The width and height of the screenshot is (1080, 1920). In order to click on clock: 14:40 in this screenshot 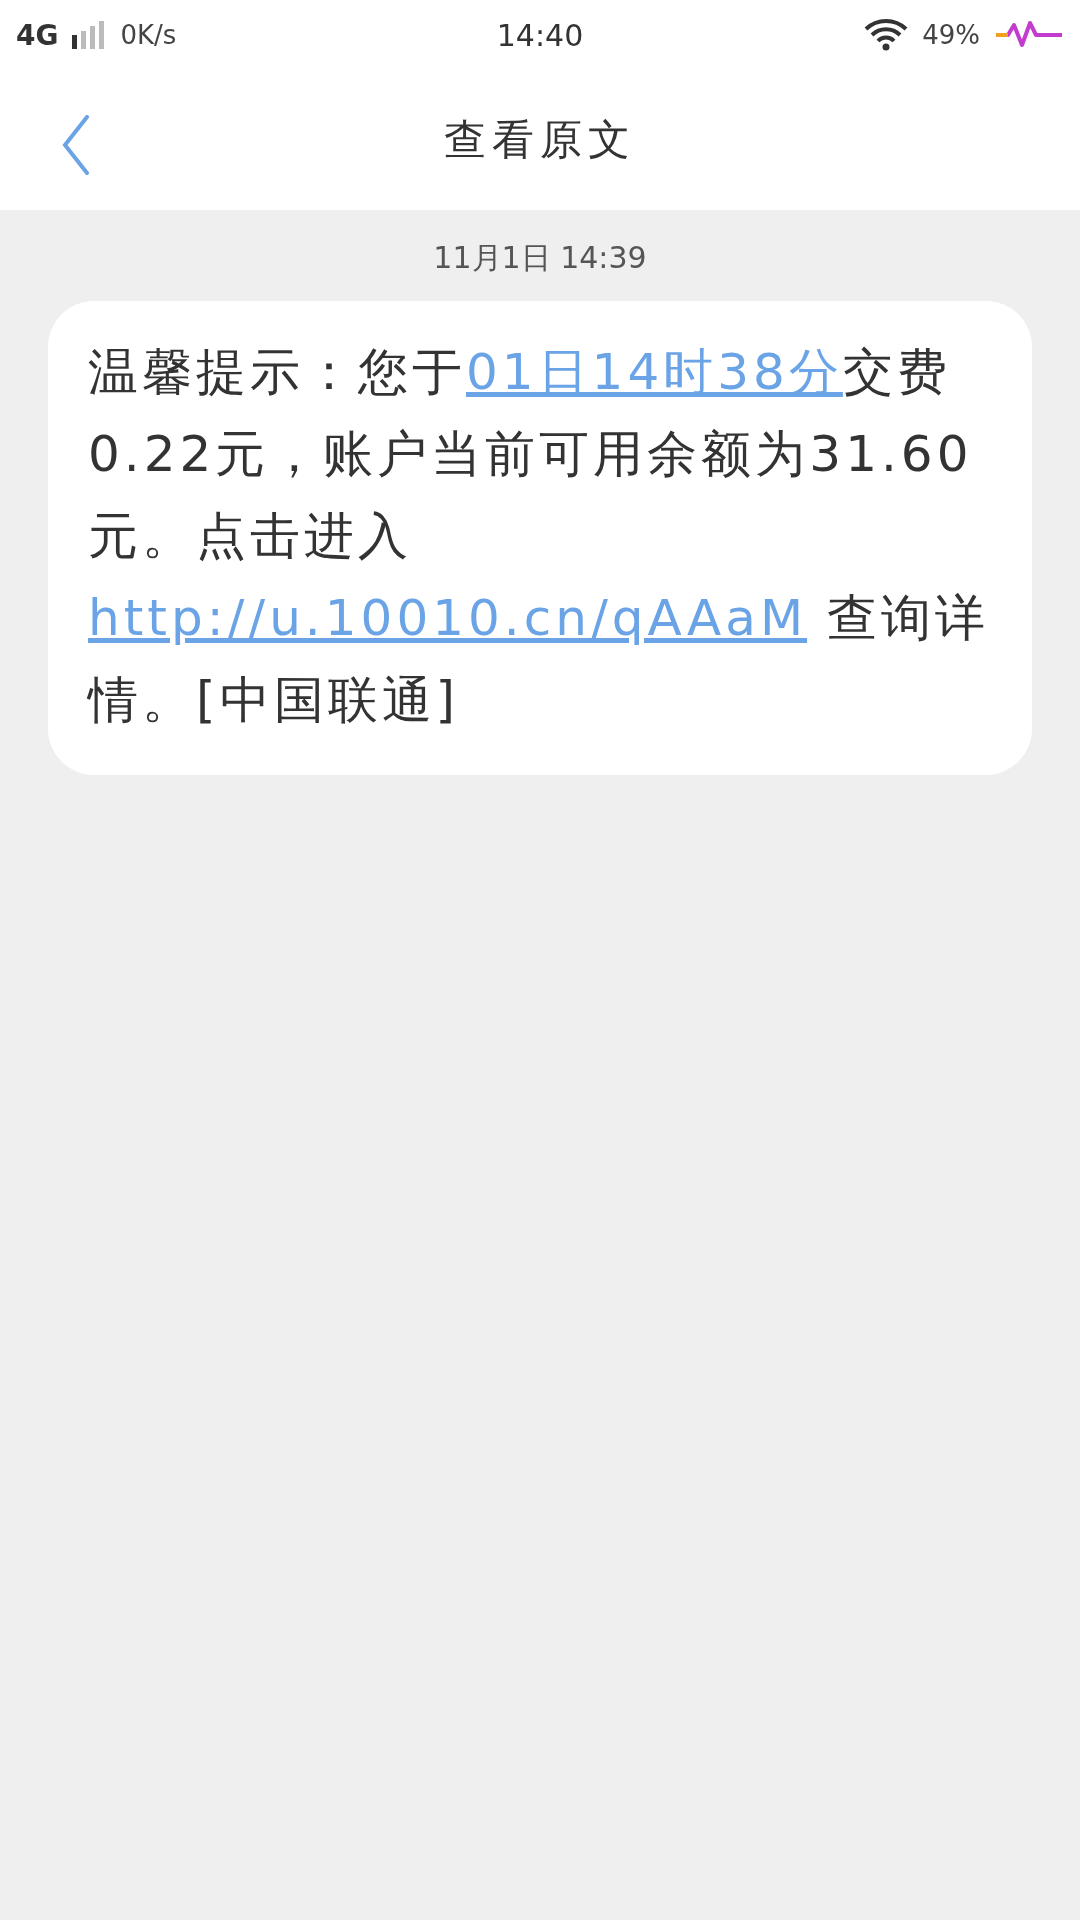, I will do `click(540, 35)`.